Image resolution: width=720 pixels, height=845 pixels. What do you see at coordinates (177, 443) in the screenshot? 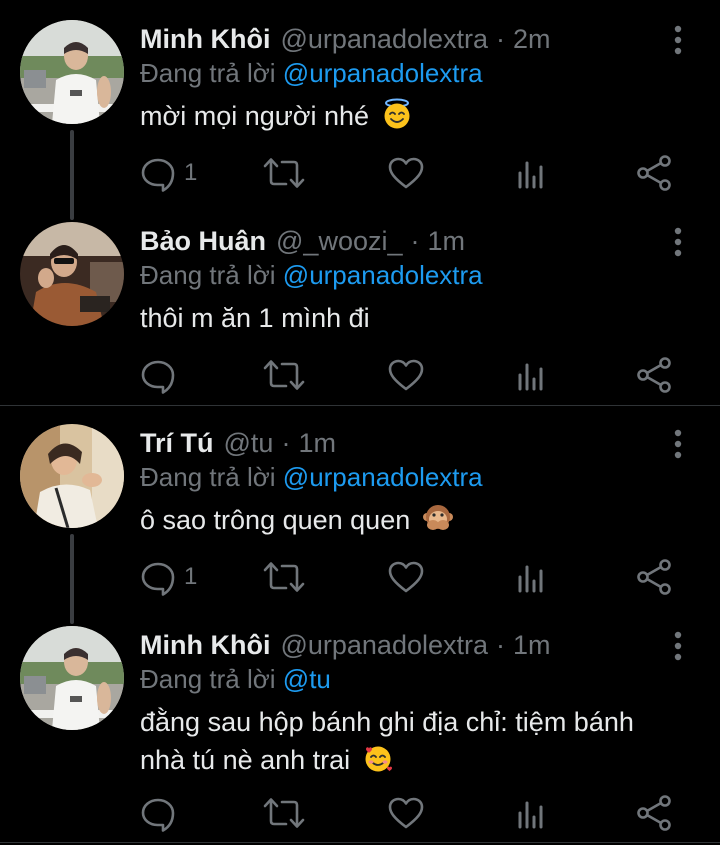
I see `display-name: Trí Tú` at bounding box center [177, 443].